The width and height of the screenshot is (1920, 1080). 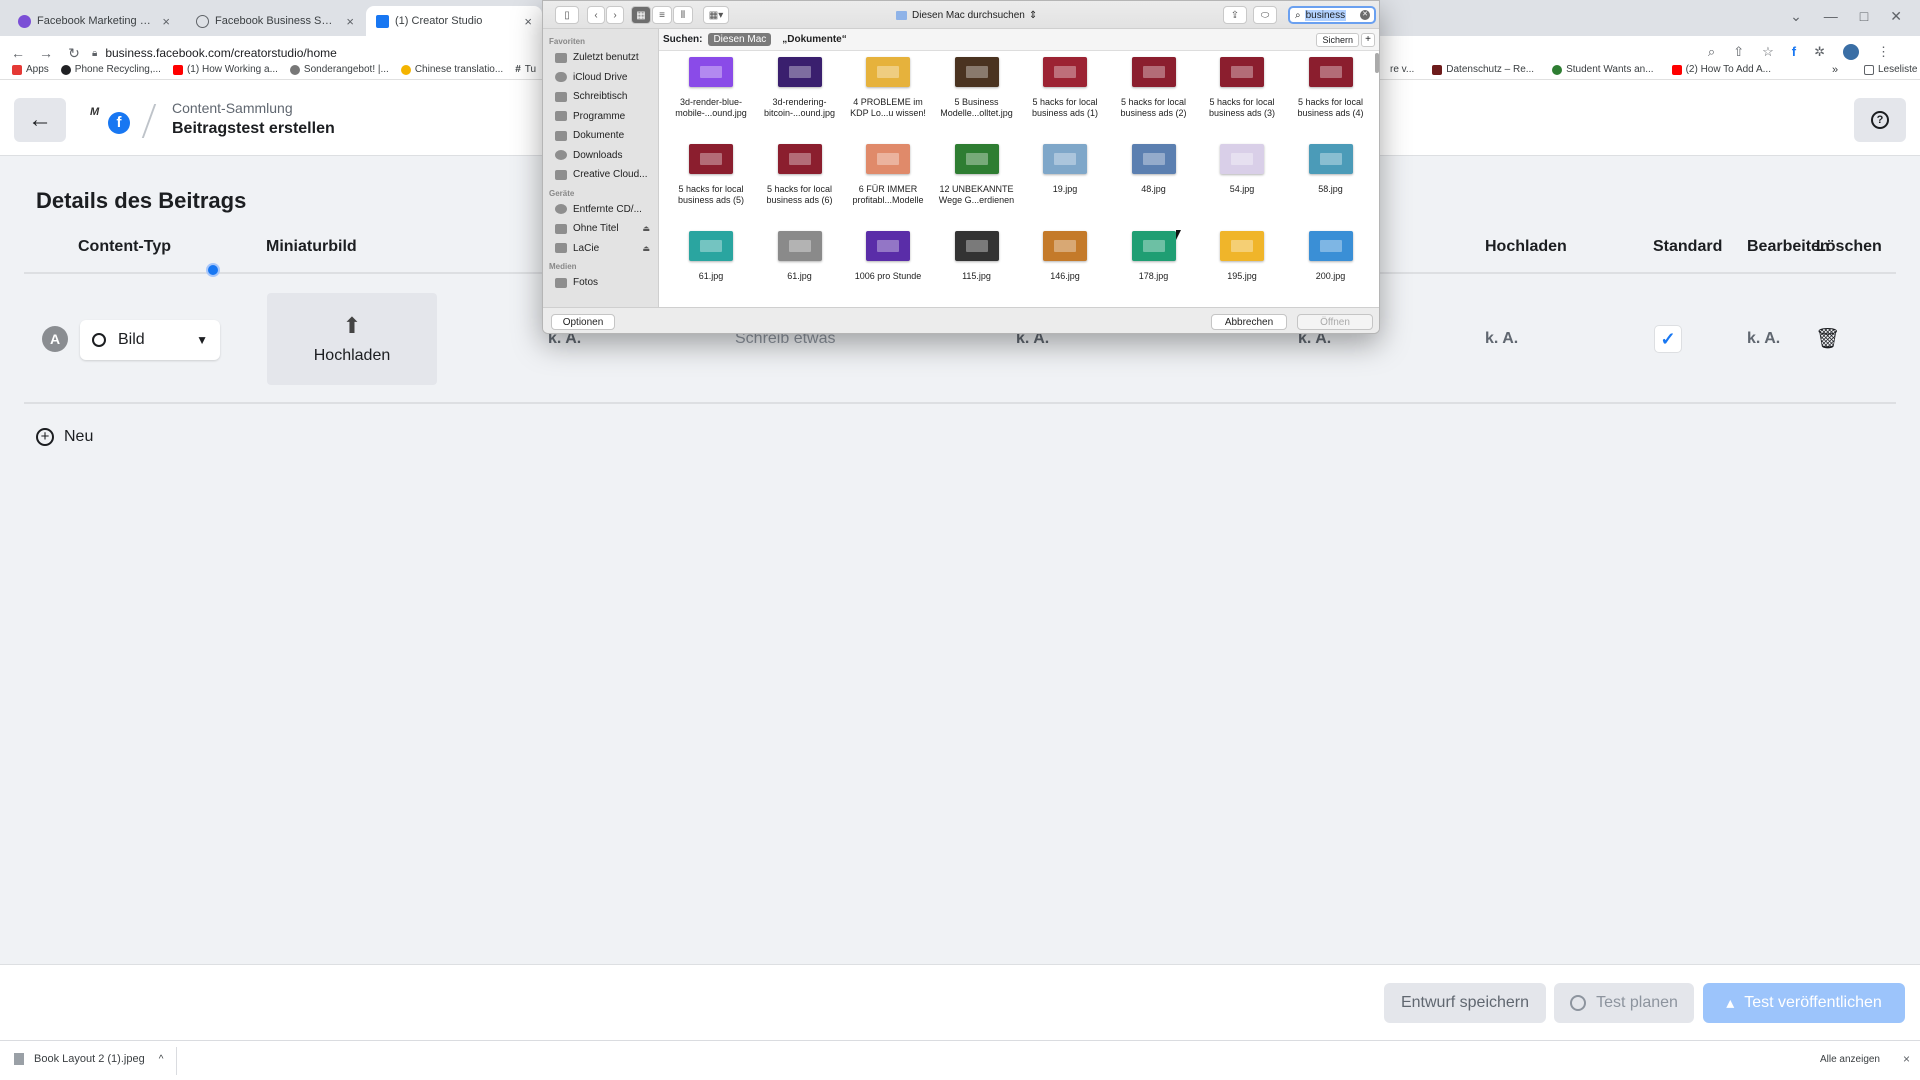 I want to click on thumbnail-upload-button: ⬆︎ Hochladen, so click(x=352, y=339).